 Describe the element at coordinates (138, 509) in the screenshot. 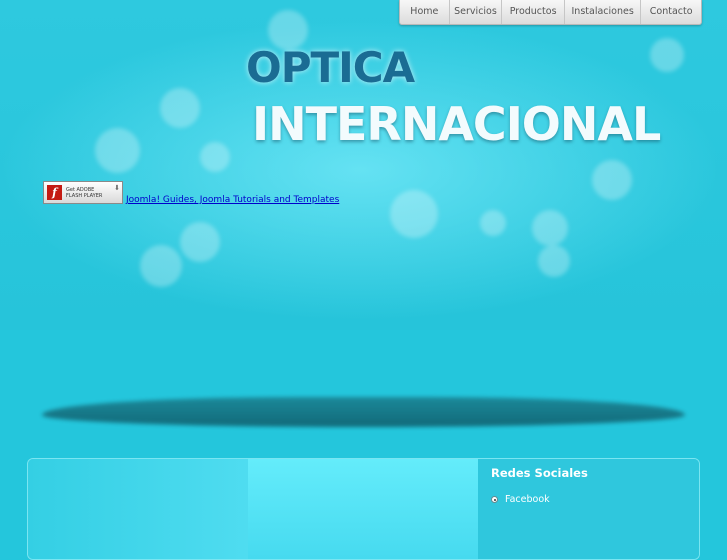

I see `content-column-left` at that location.